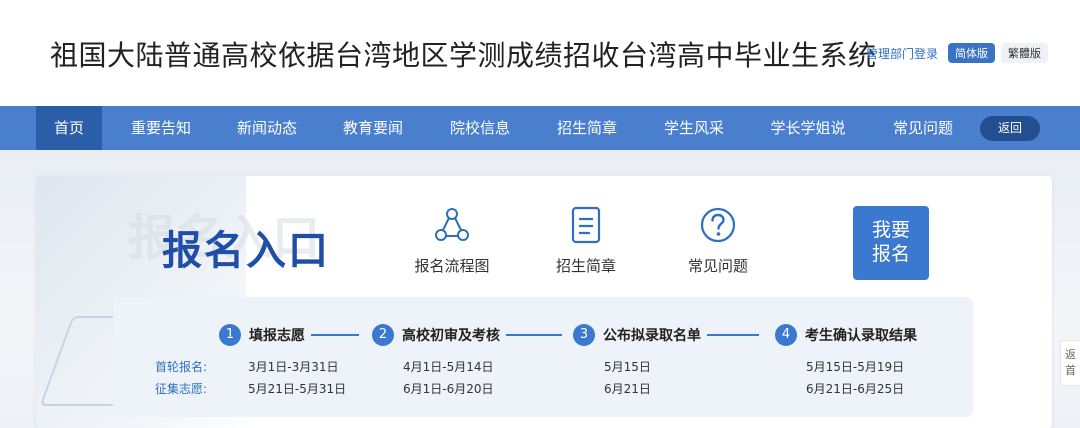 Image resolution: width=1080 pixels, height=428 pixels. Describe the element at coordinates (448, 389) in the screenshot. I see `date-cell: 6月1日-6月20日` at that location.